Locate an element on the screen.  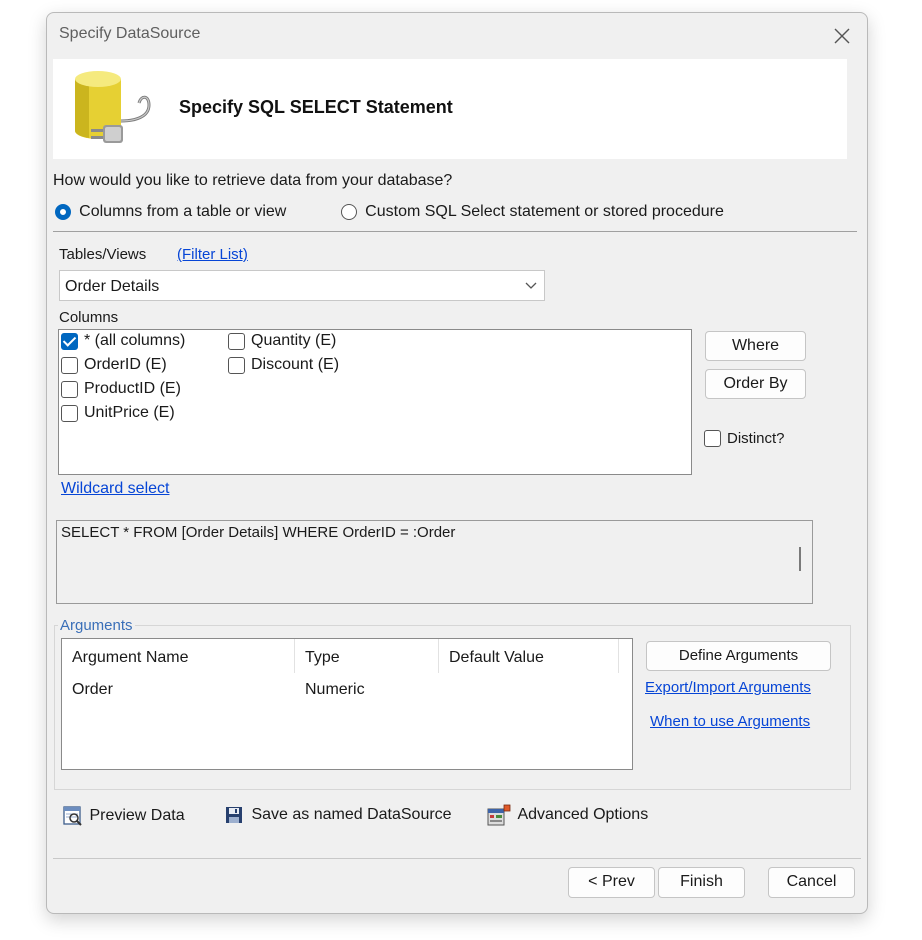
argument-type-cell: Numeric is located at coordinates (335, 689).